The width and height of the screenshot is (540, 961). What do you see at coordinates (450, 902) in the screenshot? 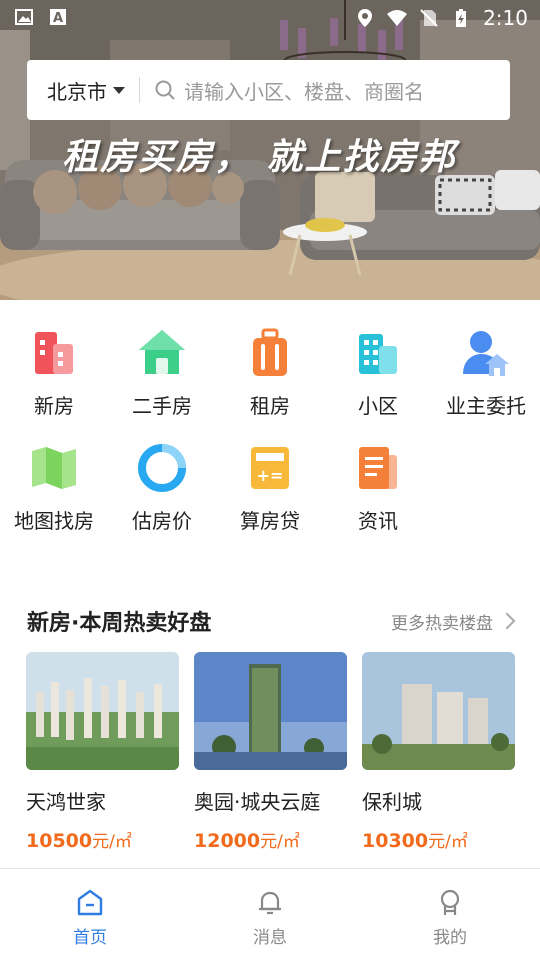
I see `profile-icon` at bounding box center [450, 902].